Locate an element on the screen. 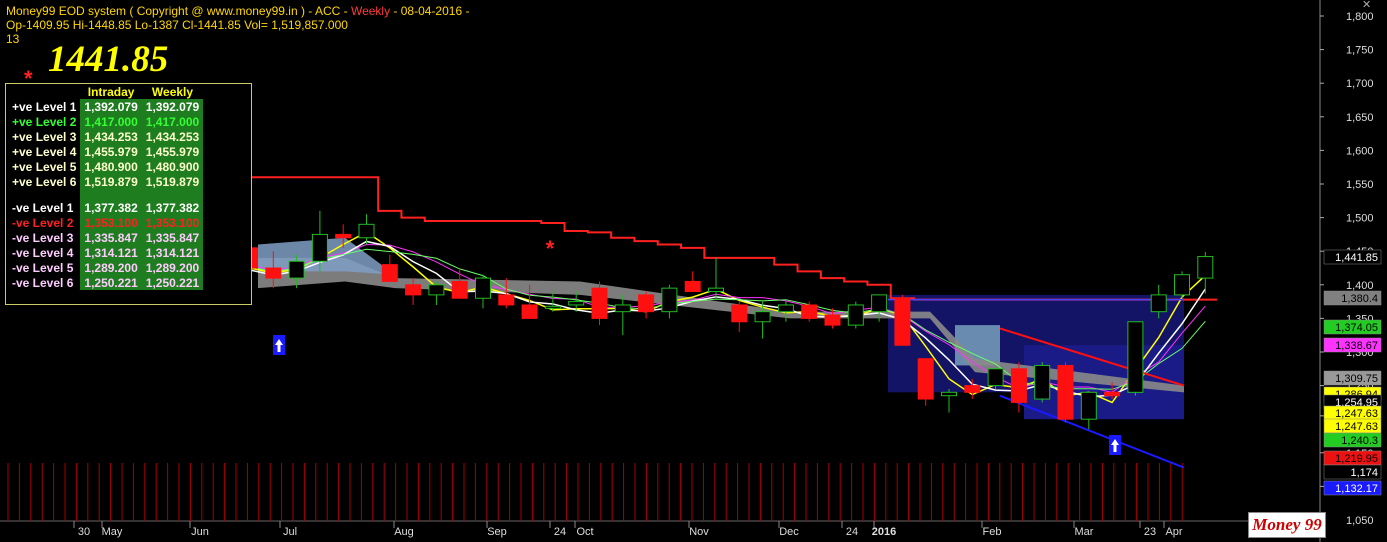 This screenshot has height=542, width=1387. x-tick-label: Jul is located at coordinates (290, 532).